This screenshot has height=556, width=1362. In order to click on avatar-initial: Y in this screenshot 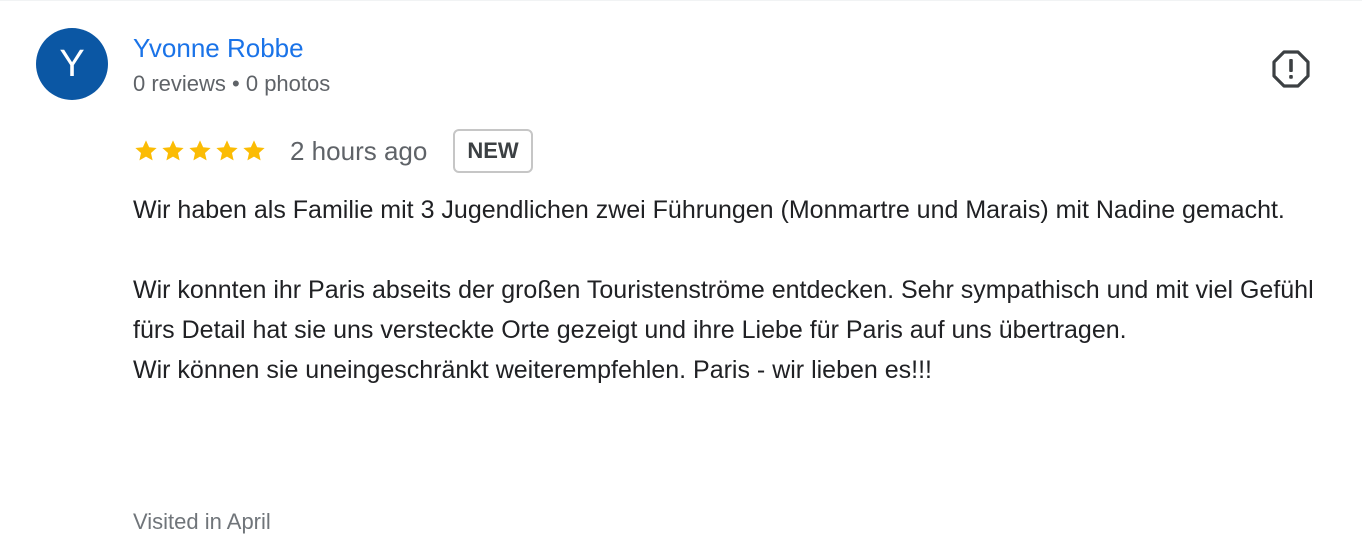, I will do `click(72, 63)`.